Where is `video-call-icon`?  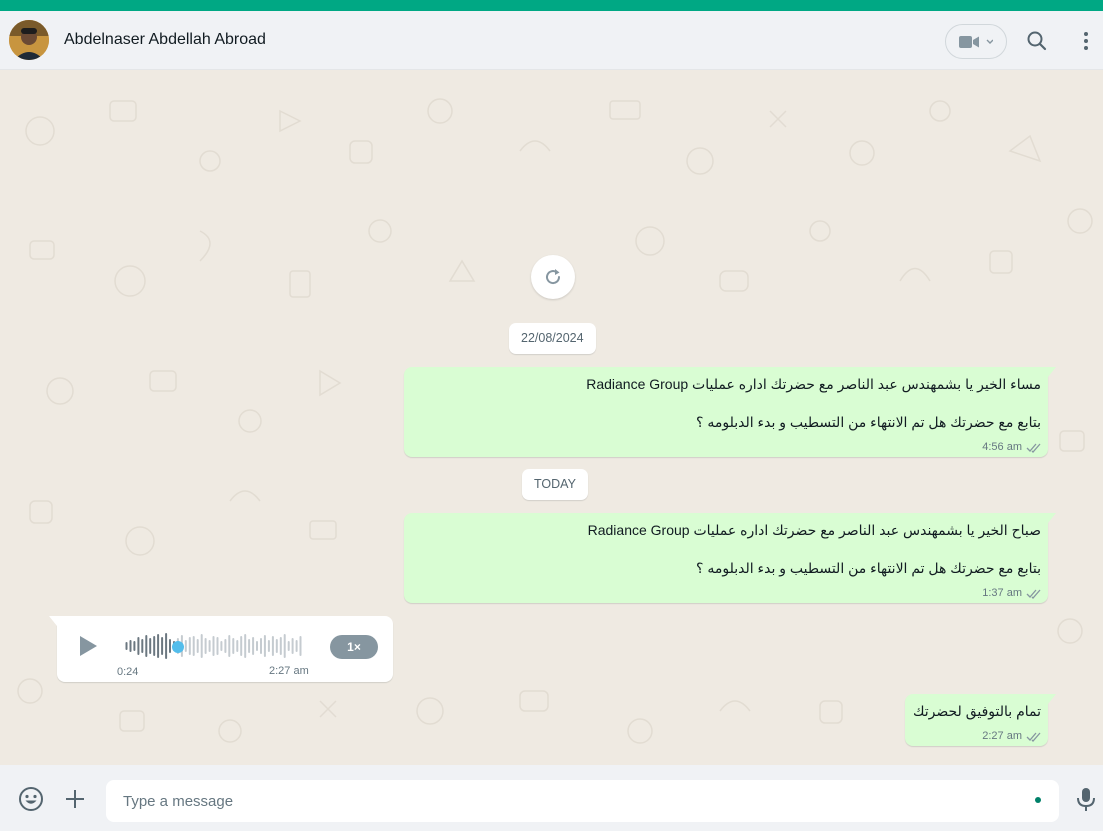 video-call-icon is located at coordinates (976, 42).